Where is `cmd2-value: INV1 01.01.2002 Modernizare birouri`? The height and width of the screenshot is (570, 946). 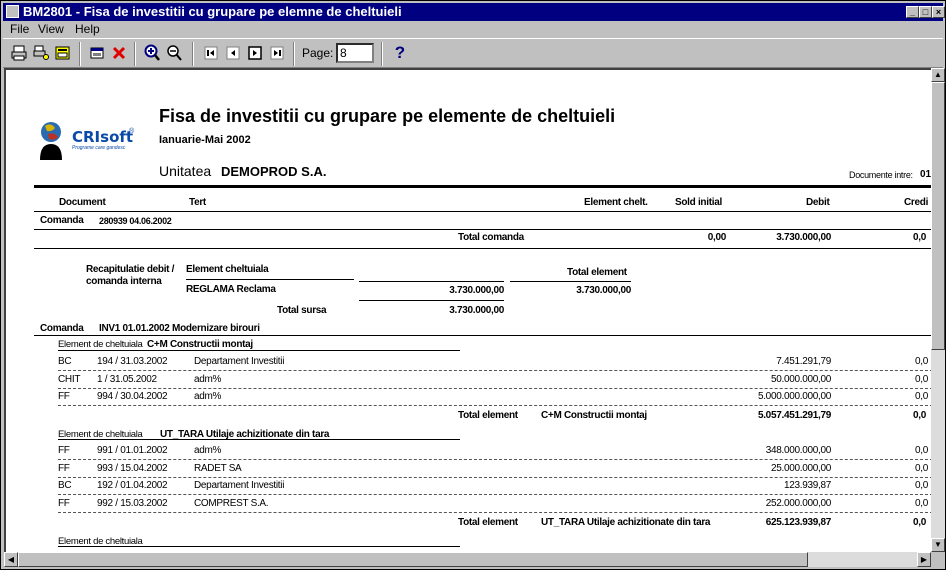 cmd2-value: INV1 01.01.2002 Modernizare birouri is located at coordinates (179, 328).